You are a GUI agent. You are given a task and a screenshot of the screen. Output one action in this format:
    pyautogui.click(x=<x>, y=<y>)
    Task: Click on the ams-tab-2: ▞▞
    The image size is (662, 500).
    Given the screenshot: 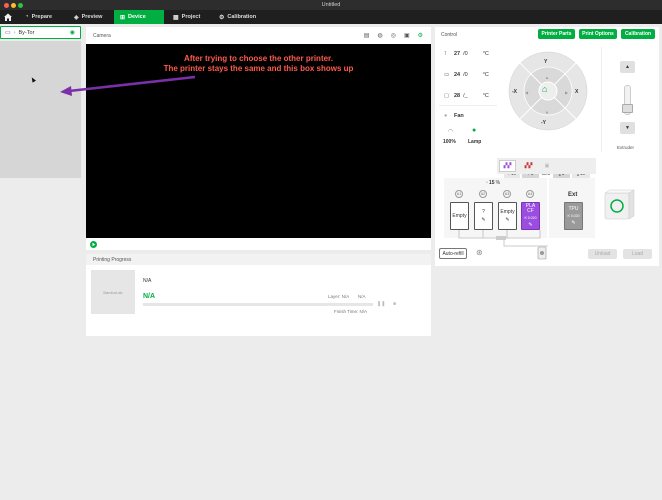 What is the action you would take?
    pyautogui.click(x=528, y=166)
    